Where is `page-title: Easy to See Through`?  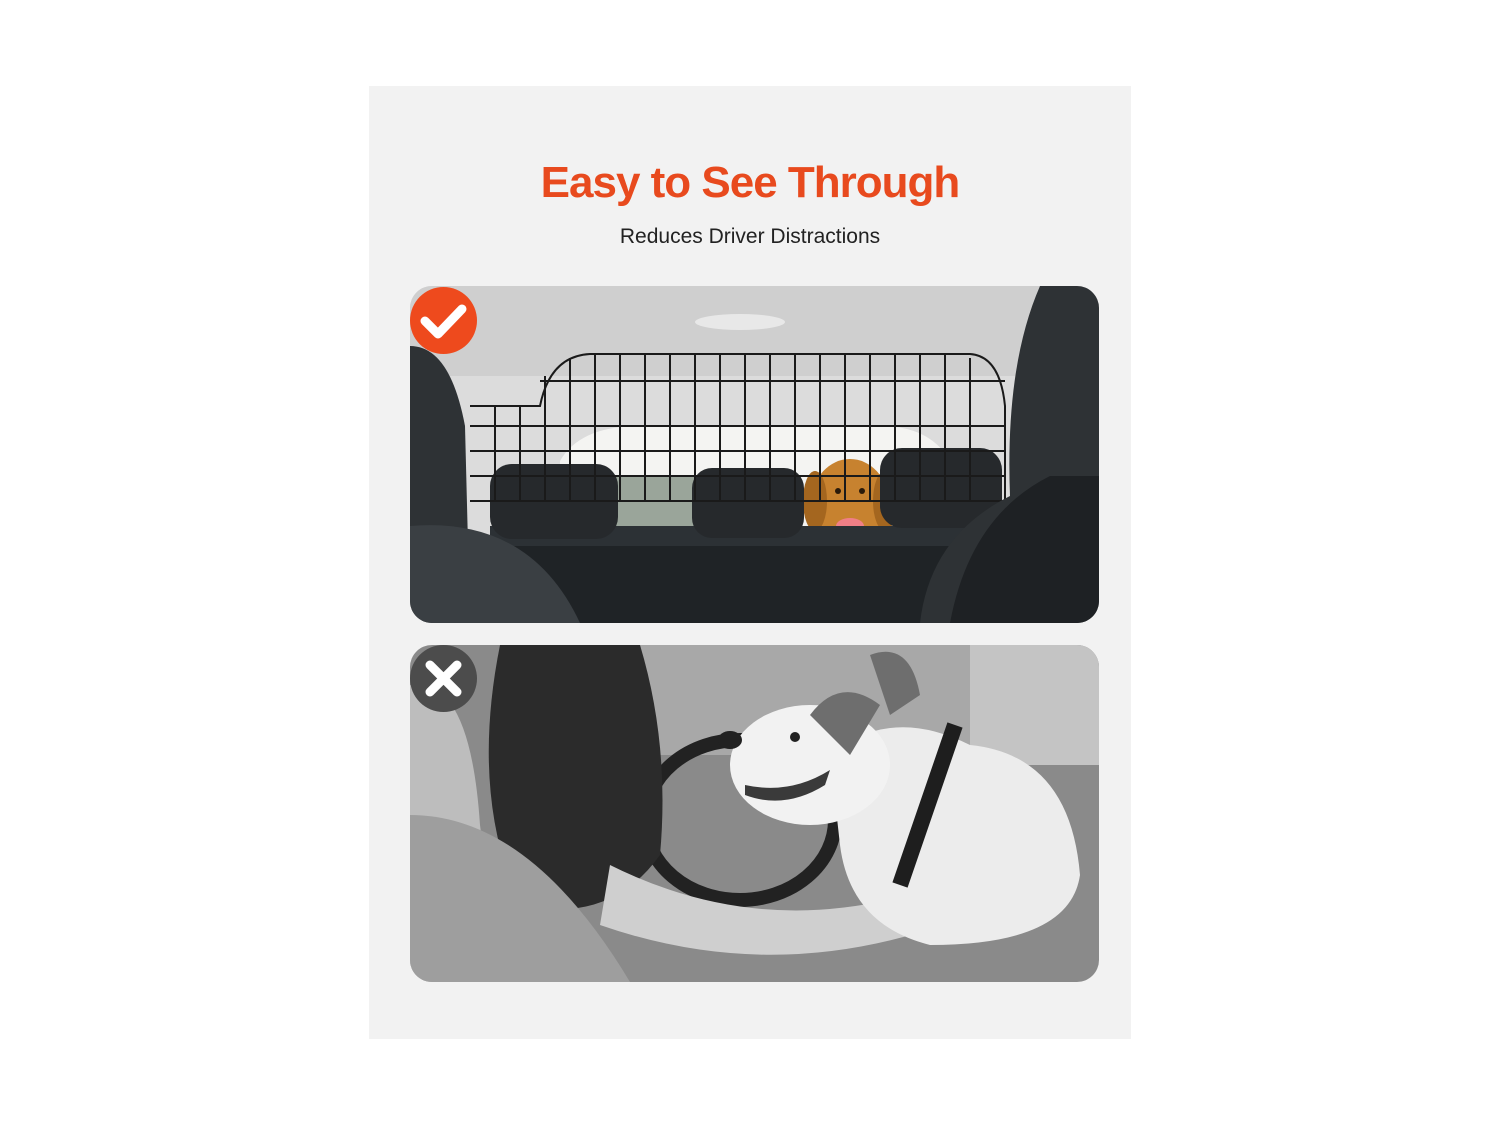 page-title: Easy to See Through is located at coordinates (750, 182).